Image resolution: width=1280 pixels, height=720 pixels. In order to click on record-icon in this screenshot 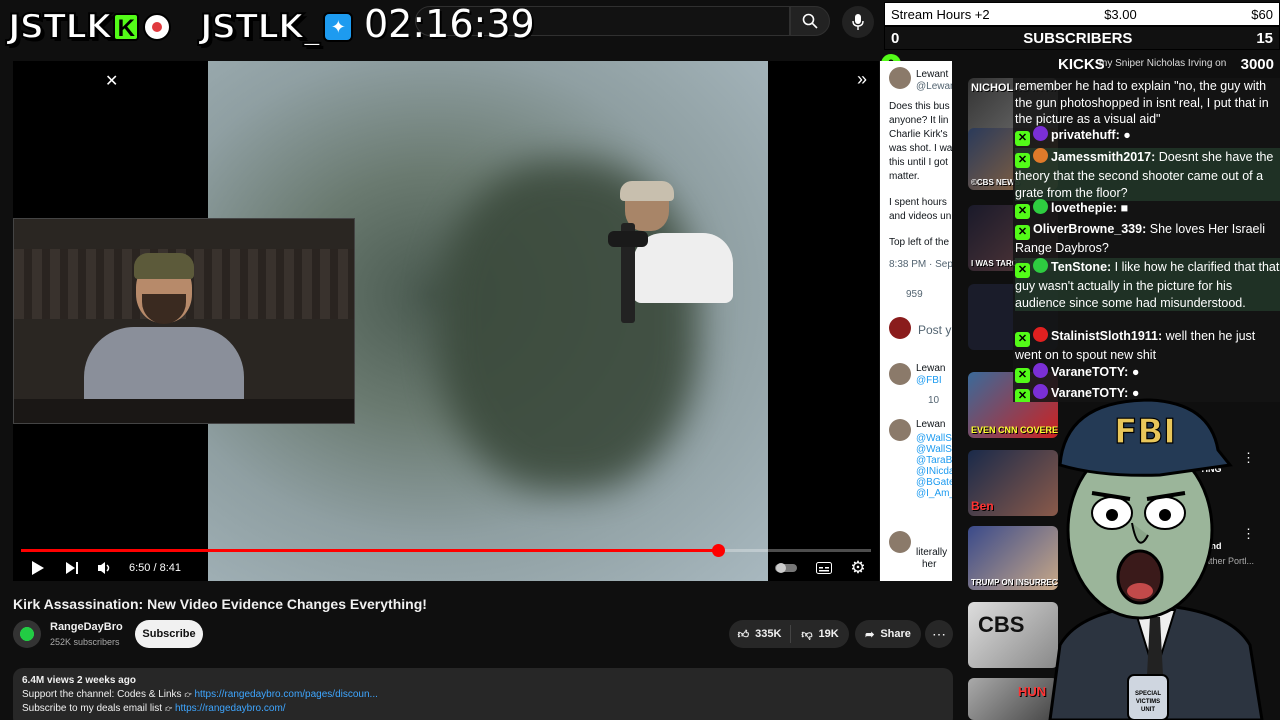, I will do `click(157, 27)`.